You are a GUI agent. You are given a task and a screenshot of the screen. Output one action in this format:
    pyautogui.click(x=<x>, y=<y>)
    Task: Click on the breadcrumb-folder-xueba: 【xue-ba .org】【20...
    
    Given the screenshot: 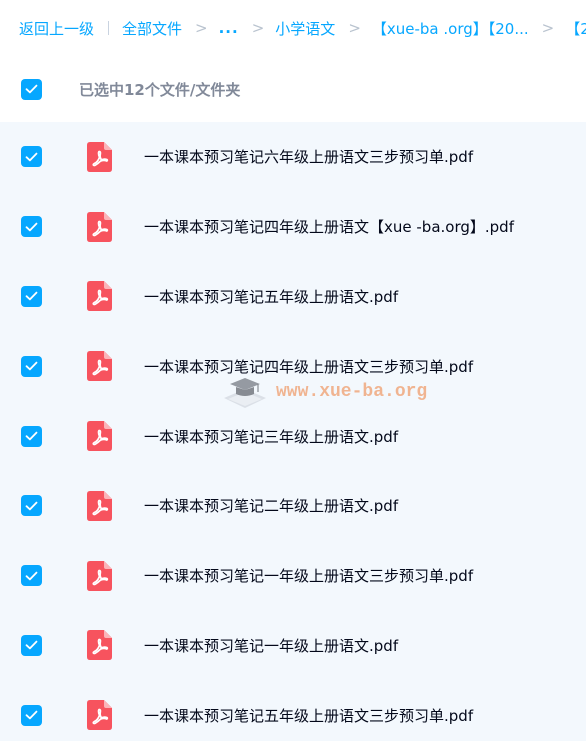 What is the action you would take?
    pyautogui.click(x=450, y=28)
    